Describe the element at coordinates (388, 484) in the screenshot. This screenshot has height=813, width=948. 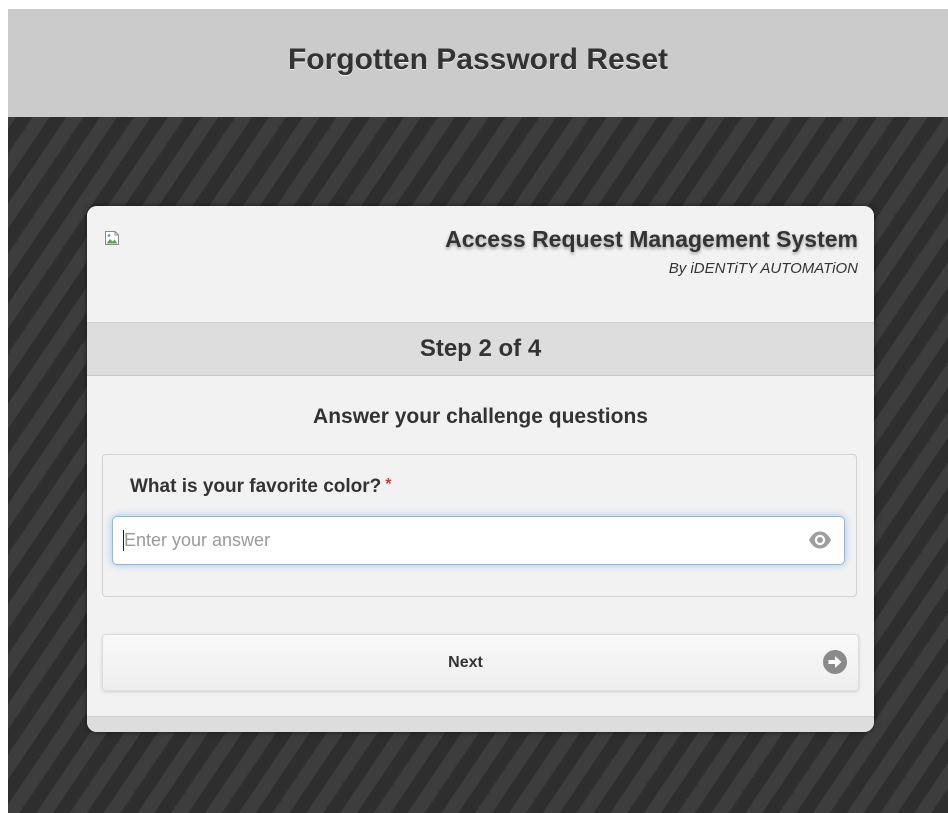
I see `required-marker: *` at that location.